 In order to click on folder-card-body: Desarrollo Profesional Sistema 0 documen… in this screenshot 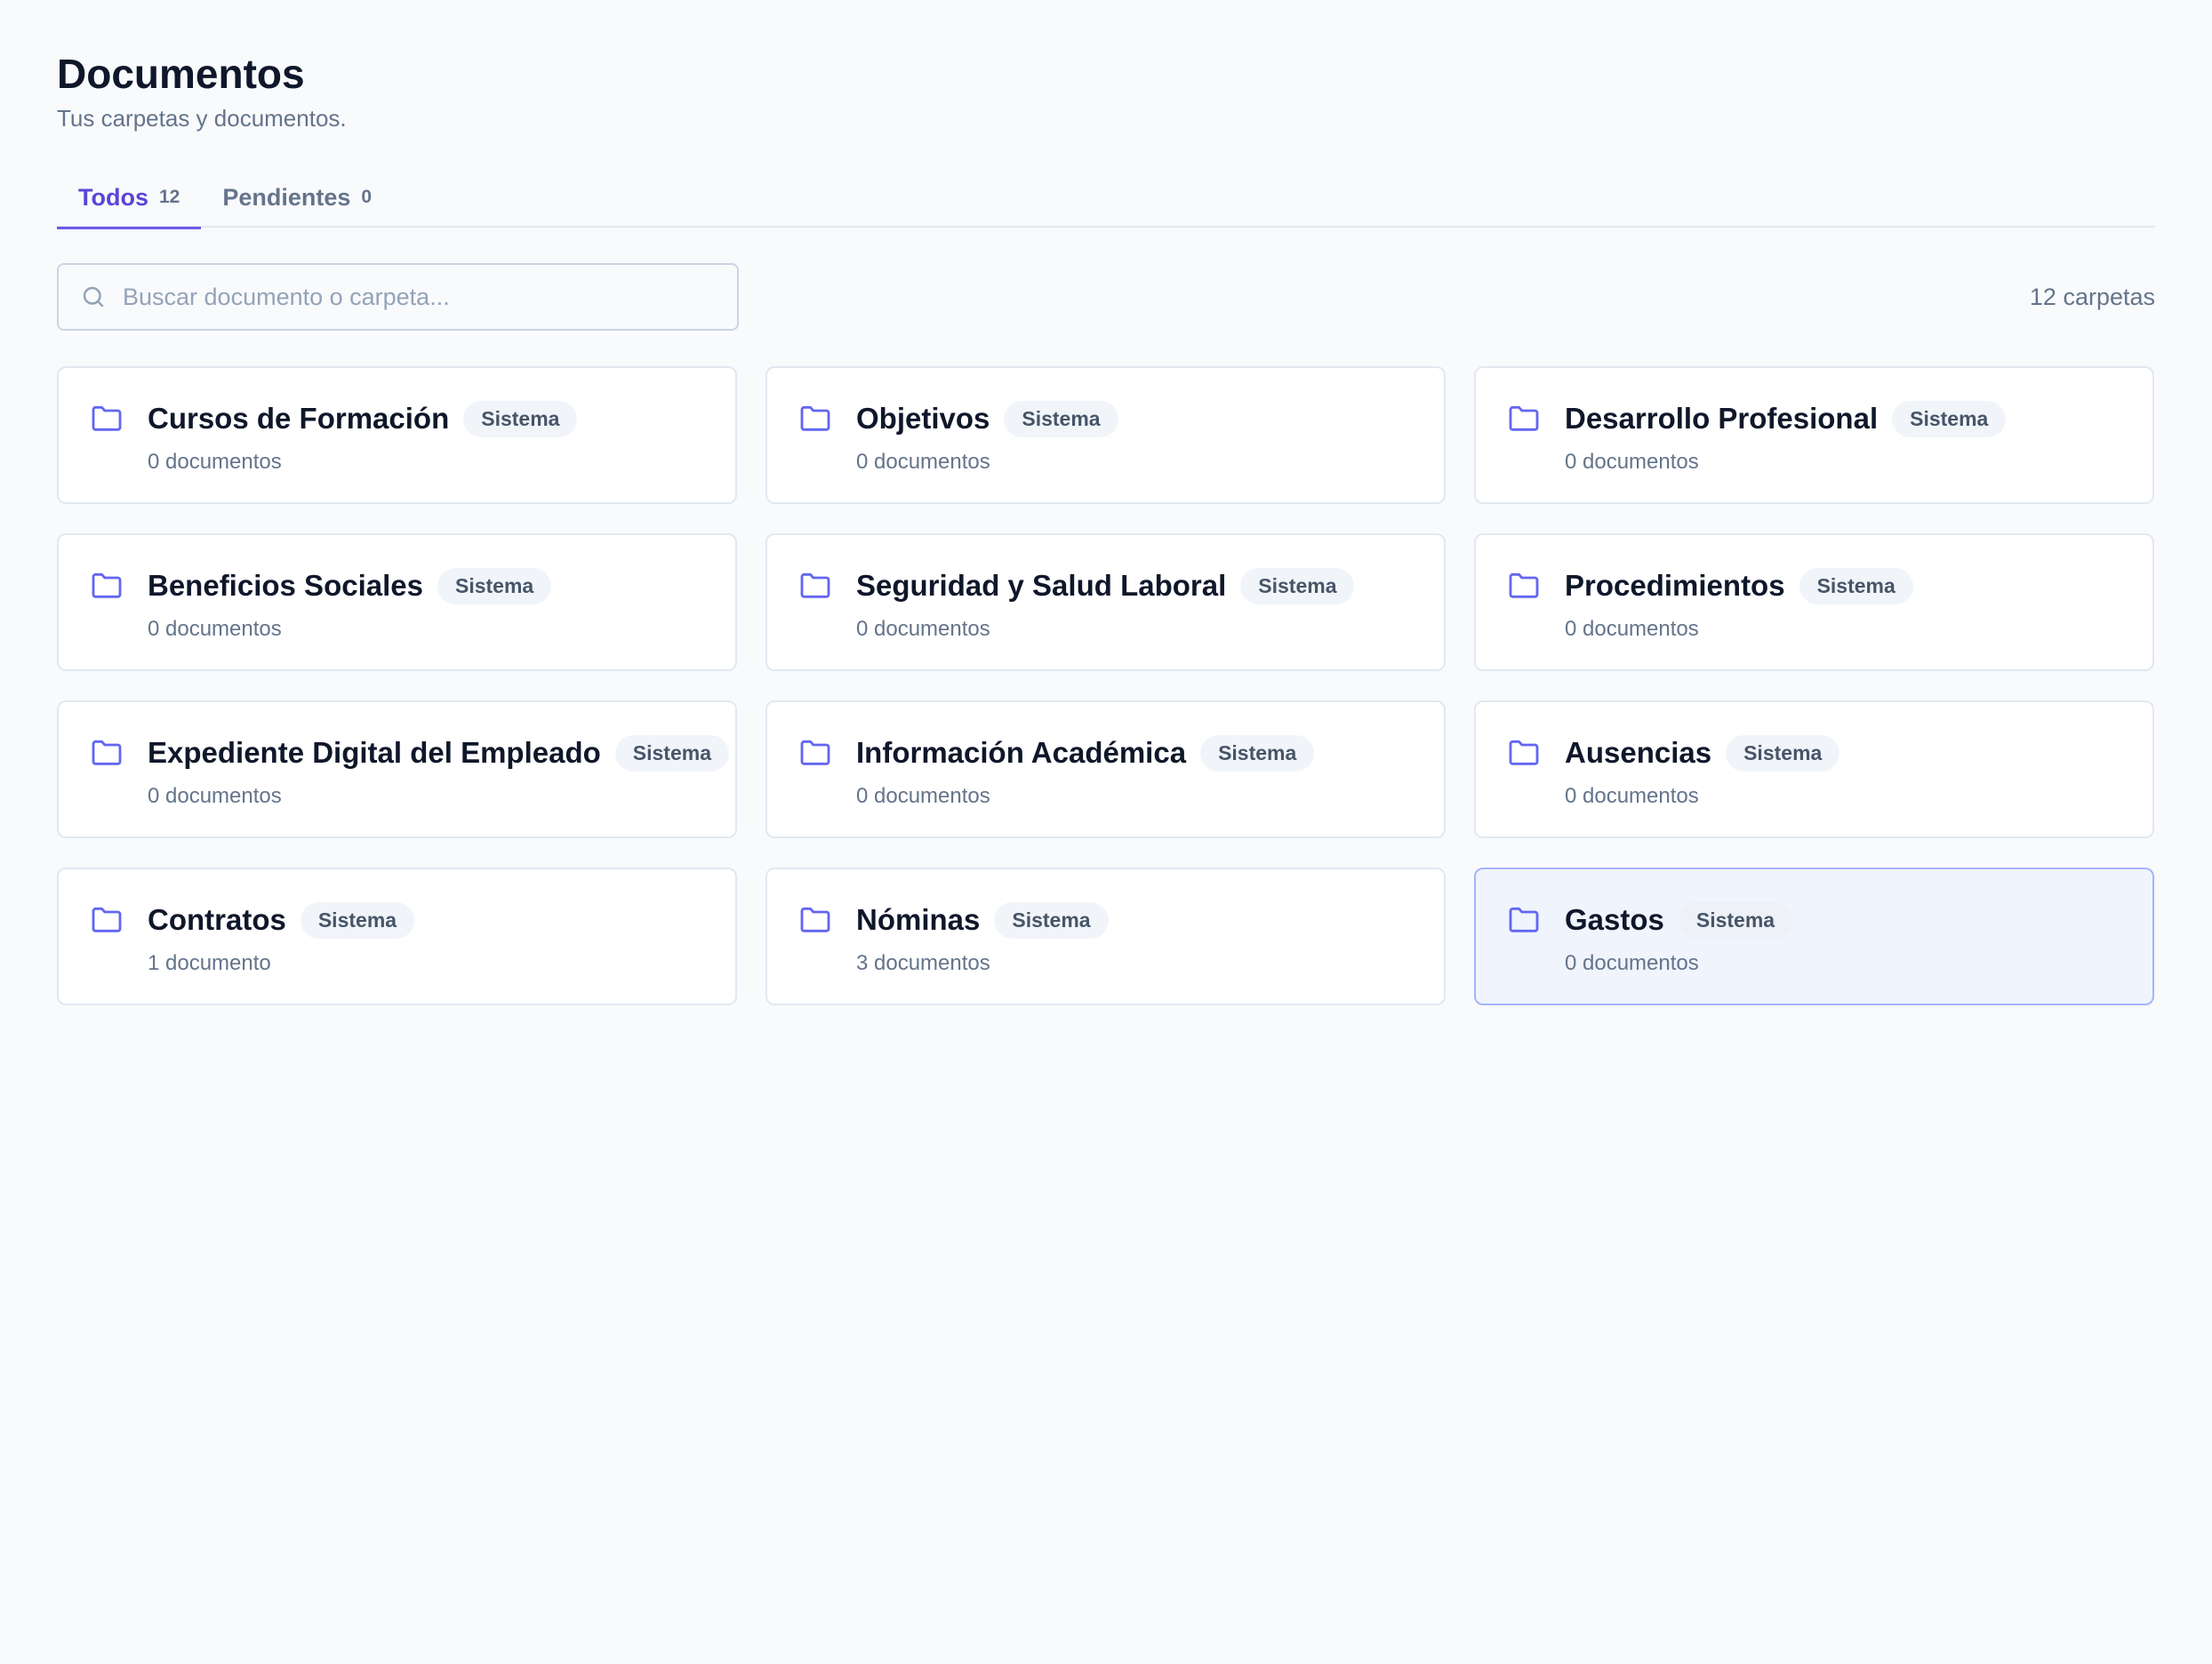, I will do `click(1786, 451)`.